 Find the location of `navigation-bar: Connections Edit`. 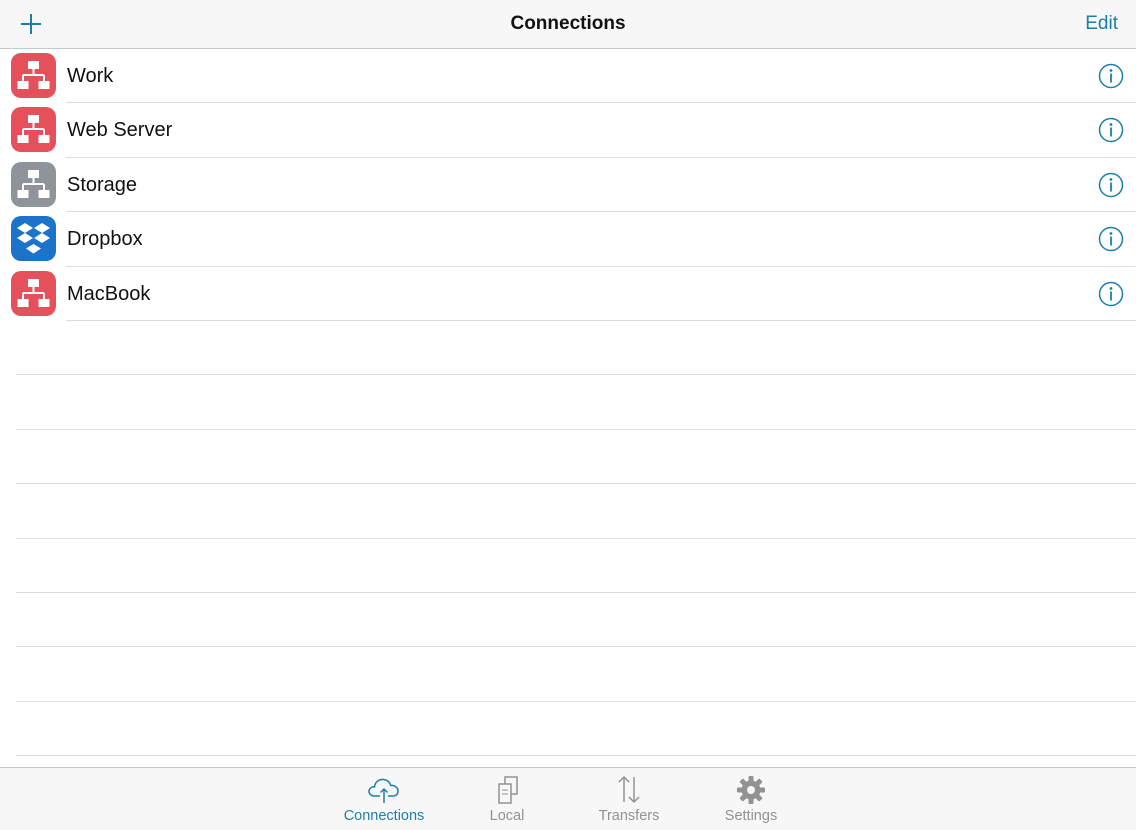

navigation-bar: Connections Edit is located at coordinates (568, 24).